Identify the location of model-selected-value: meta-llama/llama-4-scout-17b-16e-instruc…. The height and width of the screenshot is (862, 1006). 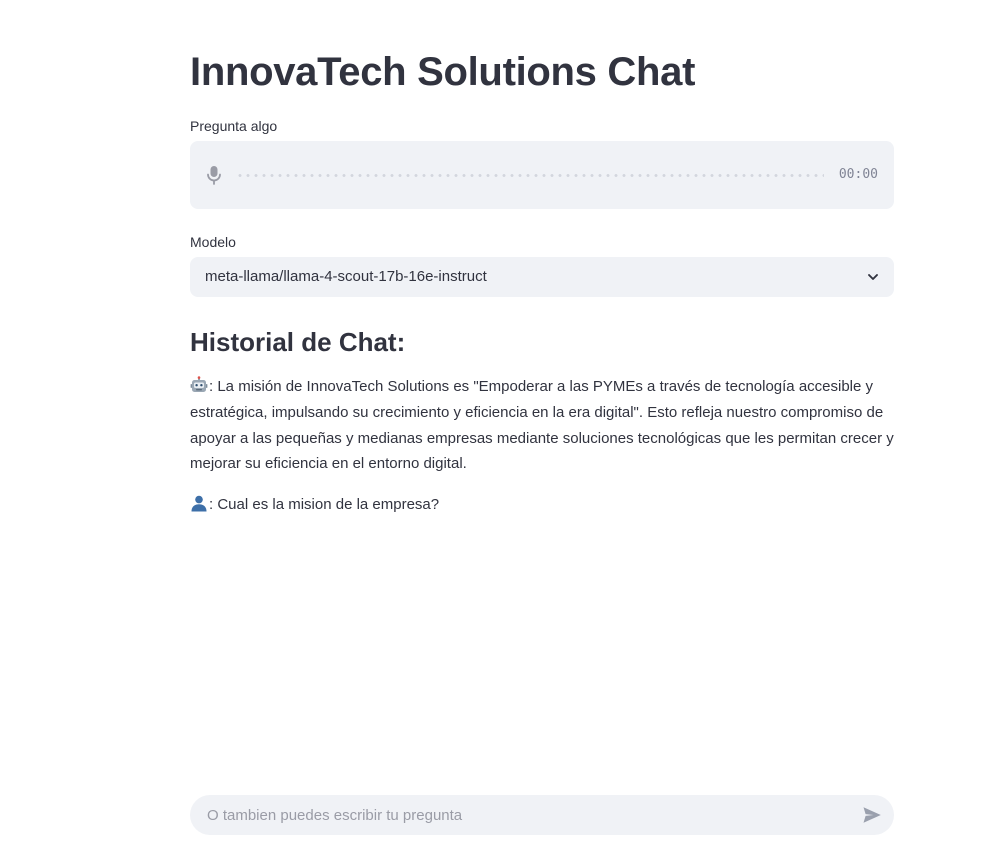
(346, 276).